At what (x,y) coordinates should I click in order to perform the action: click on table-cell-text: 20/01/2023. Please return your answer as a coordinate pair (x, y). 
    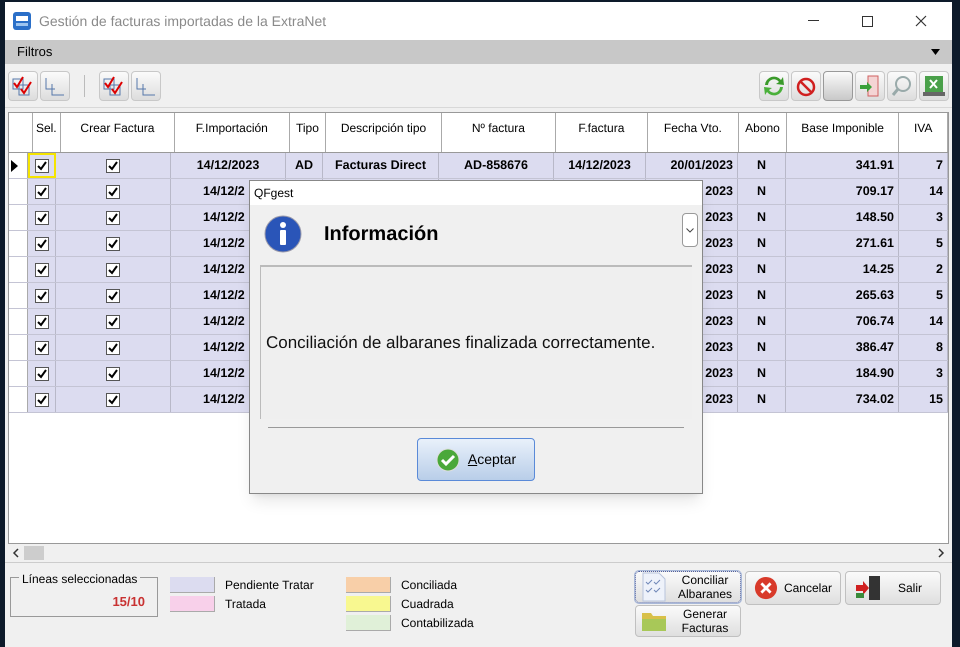
    Looking at the image, I should click on (701, 165).